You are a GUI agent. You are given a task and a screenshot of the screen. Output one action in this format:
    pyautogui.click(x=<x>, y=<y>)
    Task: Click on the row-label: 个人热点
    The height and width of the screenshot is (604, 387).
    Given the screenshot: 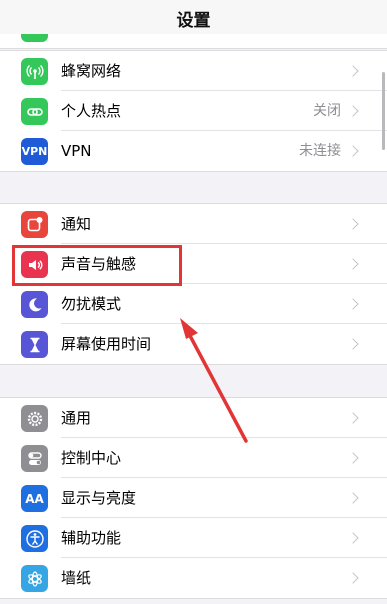 What is the action you would take?
    pyautogui.click(x=91, y=111)
    